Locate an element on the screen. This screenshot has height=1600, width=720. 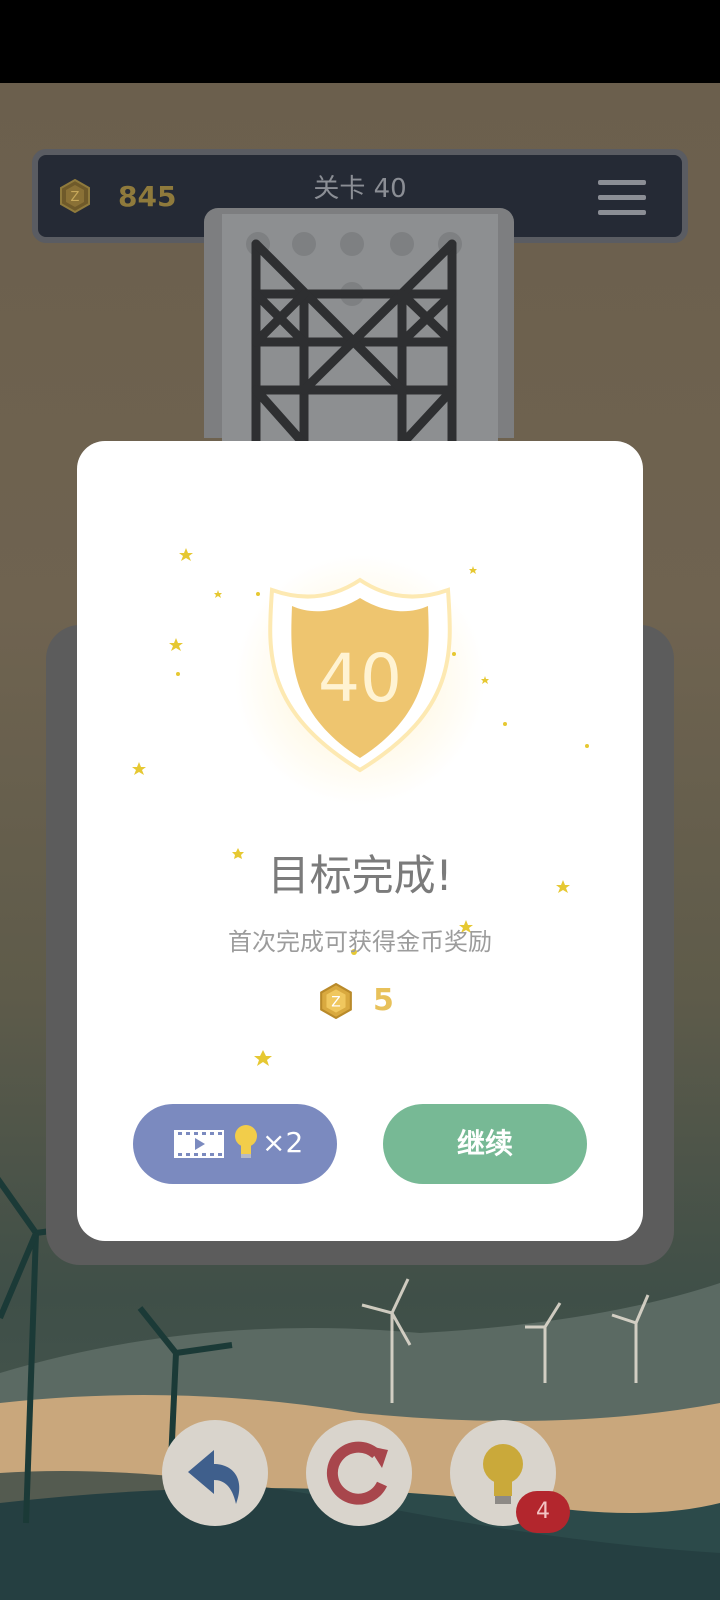
watch-video-hint-button is located at coordinates (235, 1144).